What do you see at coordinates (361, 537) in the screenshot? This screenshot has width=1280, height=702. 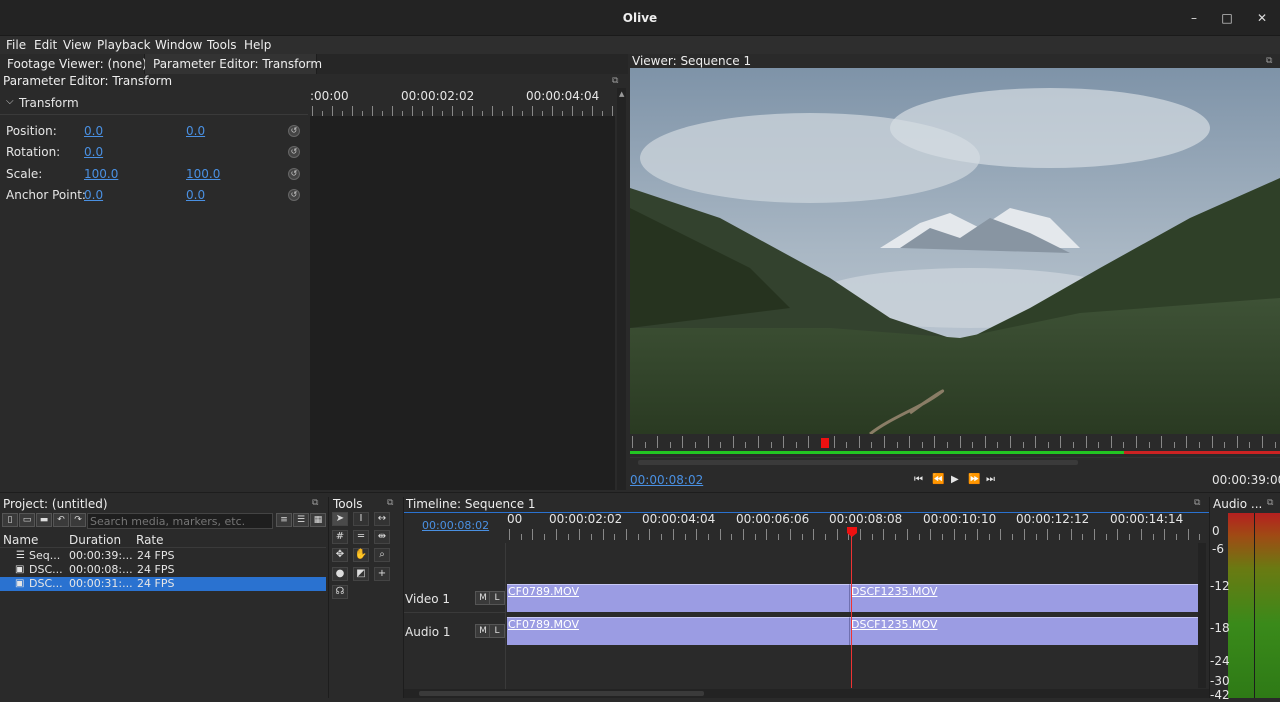 I see `slip-tool-icon: ═` at bounding box center [361, 537].